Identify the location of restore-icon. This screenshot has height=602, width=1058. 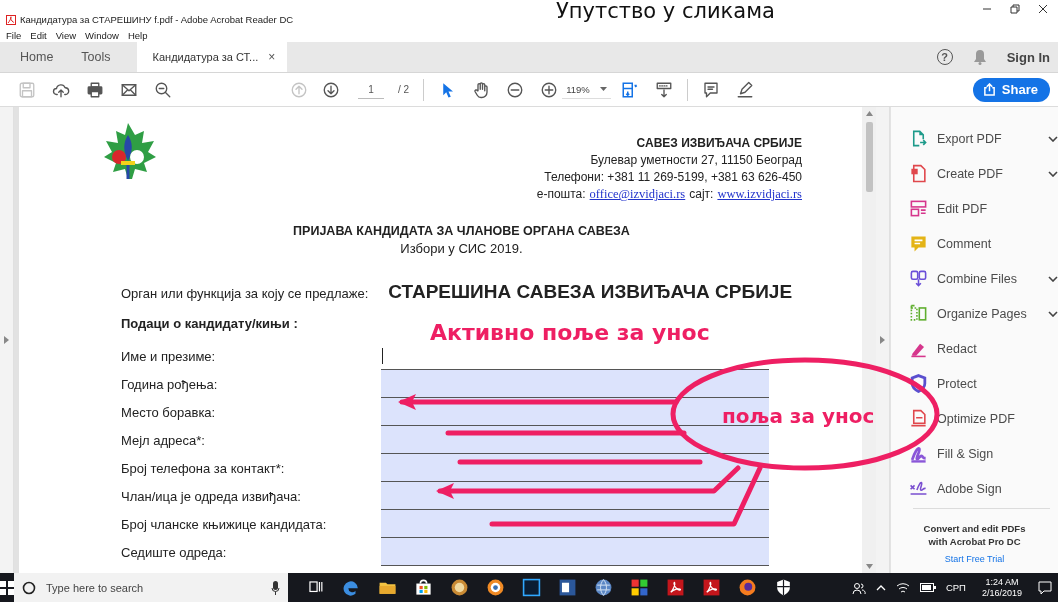
(1015, 8).